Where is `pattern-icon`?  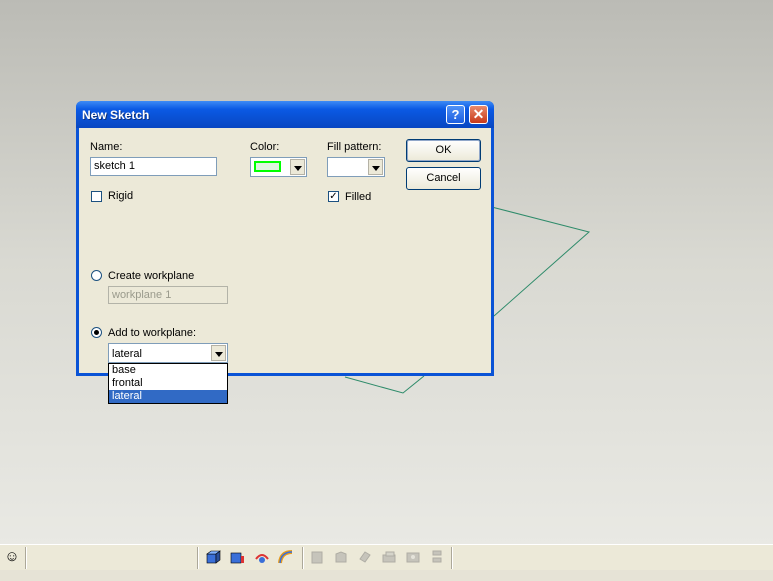 pattern-icon is located at coordinates (437, 557).